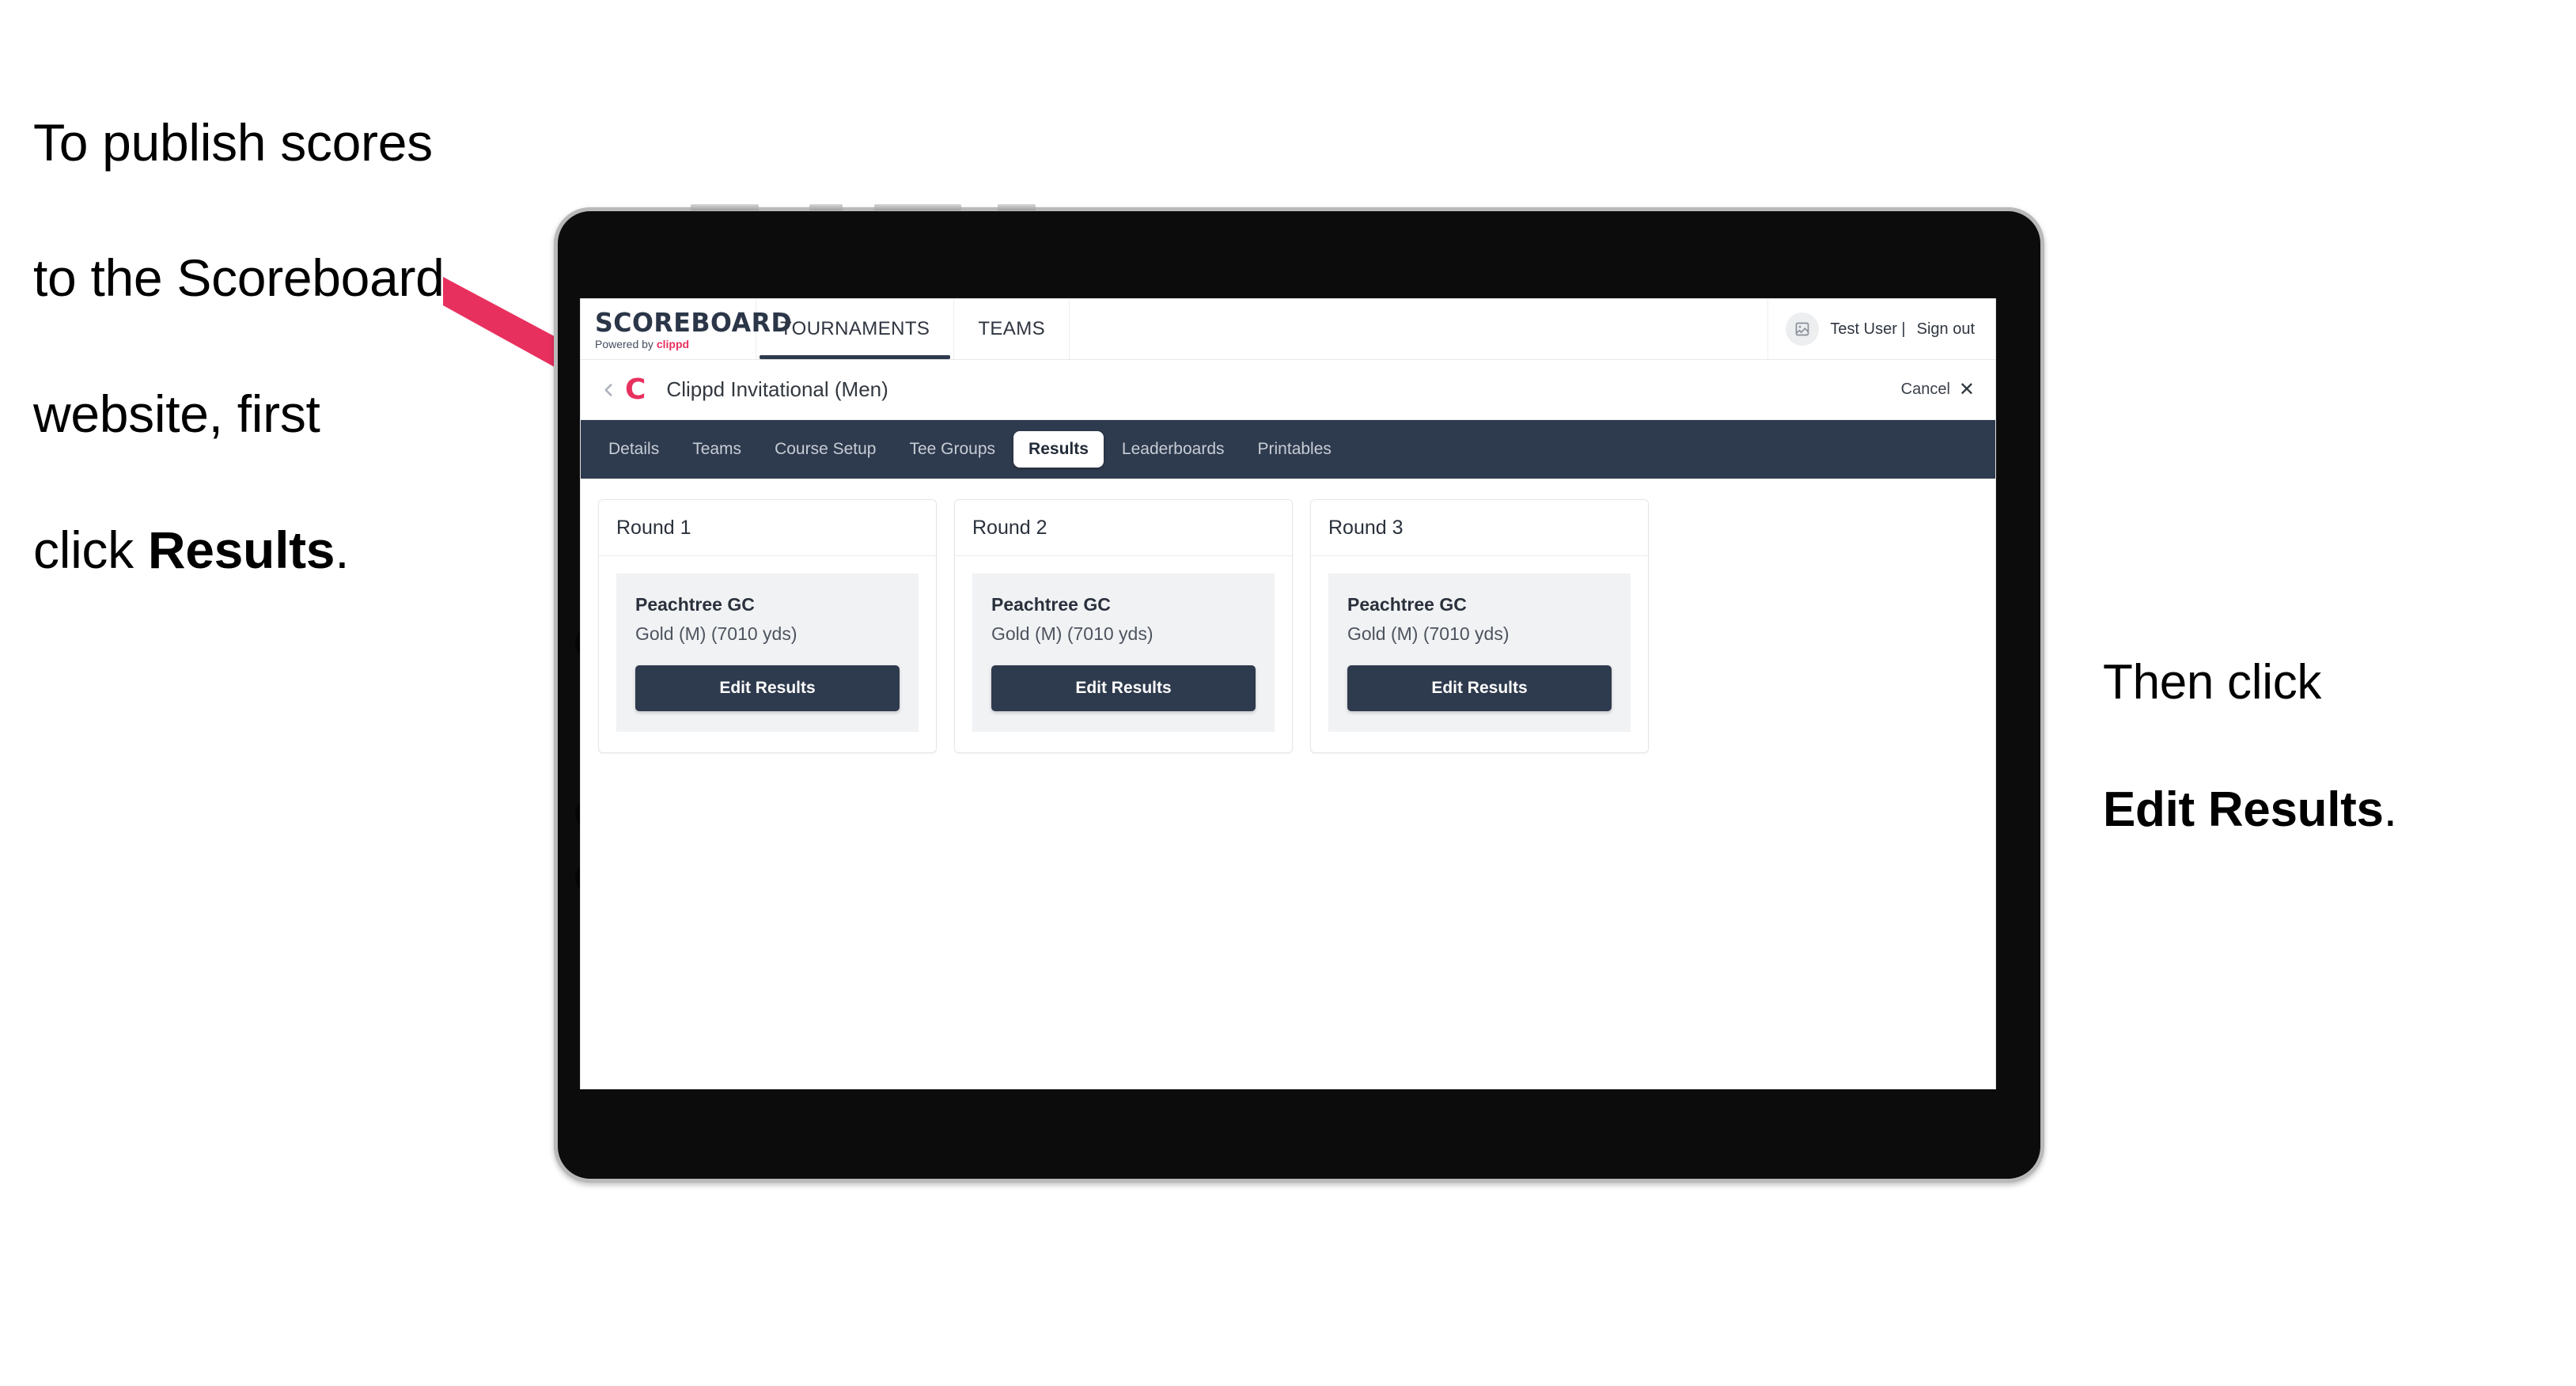  Describe the element at coordinates (777, 389) in the screenshot. I see `tournament-title: Clippd Invitational (Men)` at that location.